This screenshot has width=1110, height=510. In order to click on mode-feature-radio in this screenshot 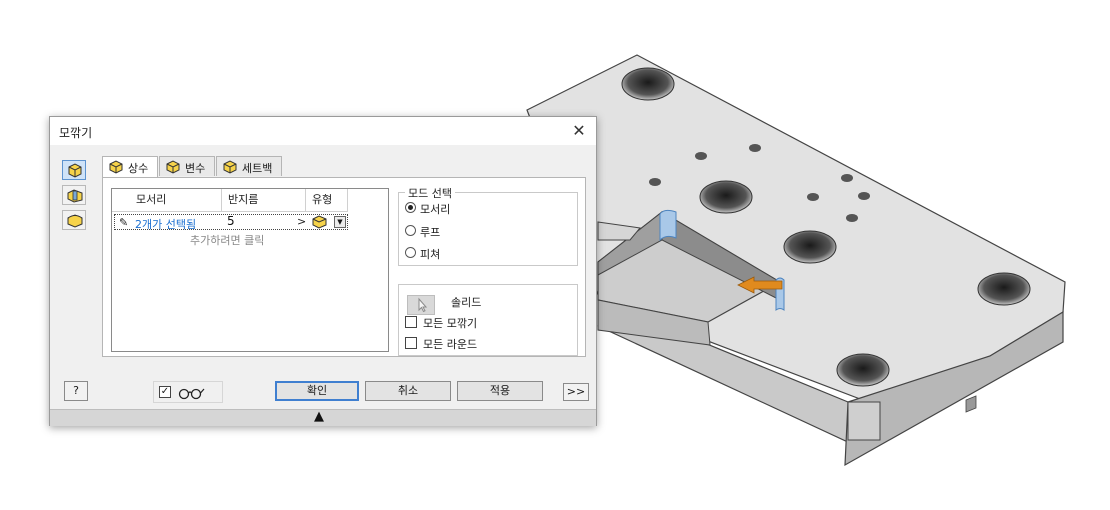, I will do `click(410, 252)`.